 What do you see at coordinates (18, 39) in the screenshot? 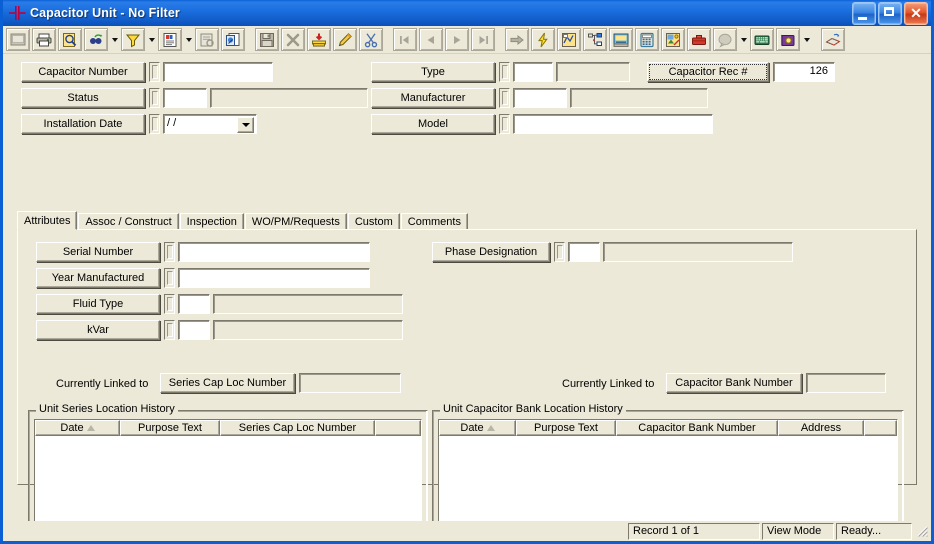
I see `screen-view-icon` at bounding box center [18, 39].